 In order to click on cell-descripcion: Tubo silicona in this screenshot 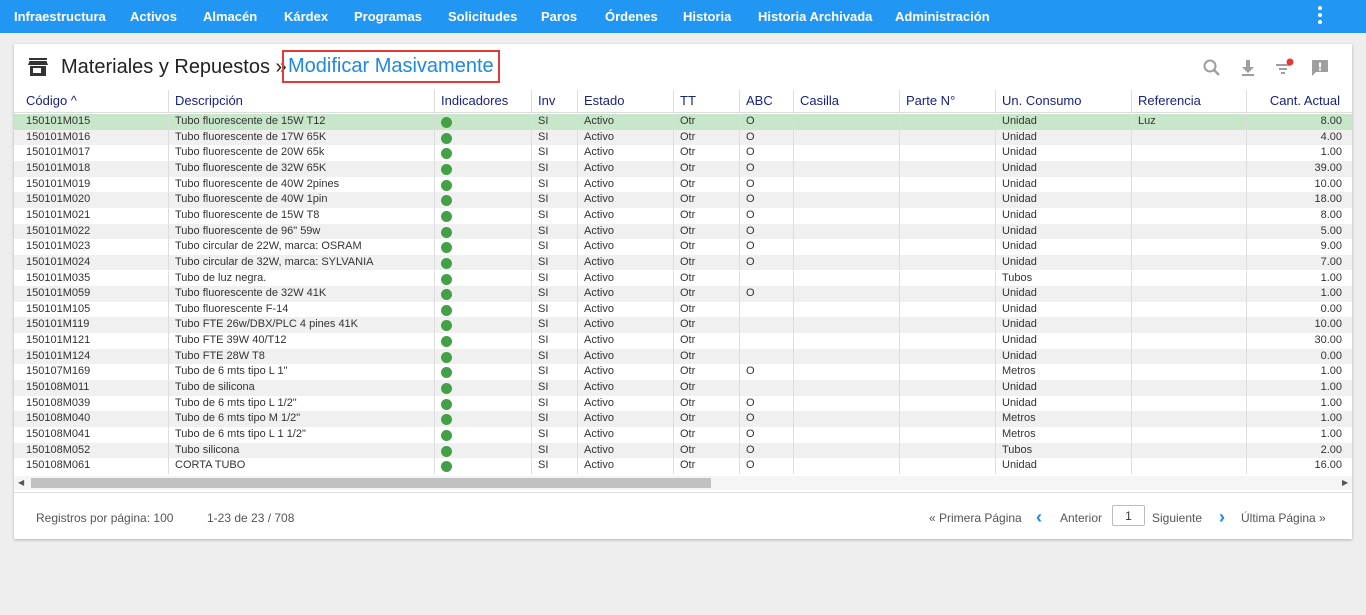, I will do `click(302, 450)`.